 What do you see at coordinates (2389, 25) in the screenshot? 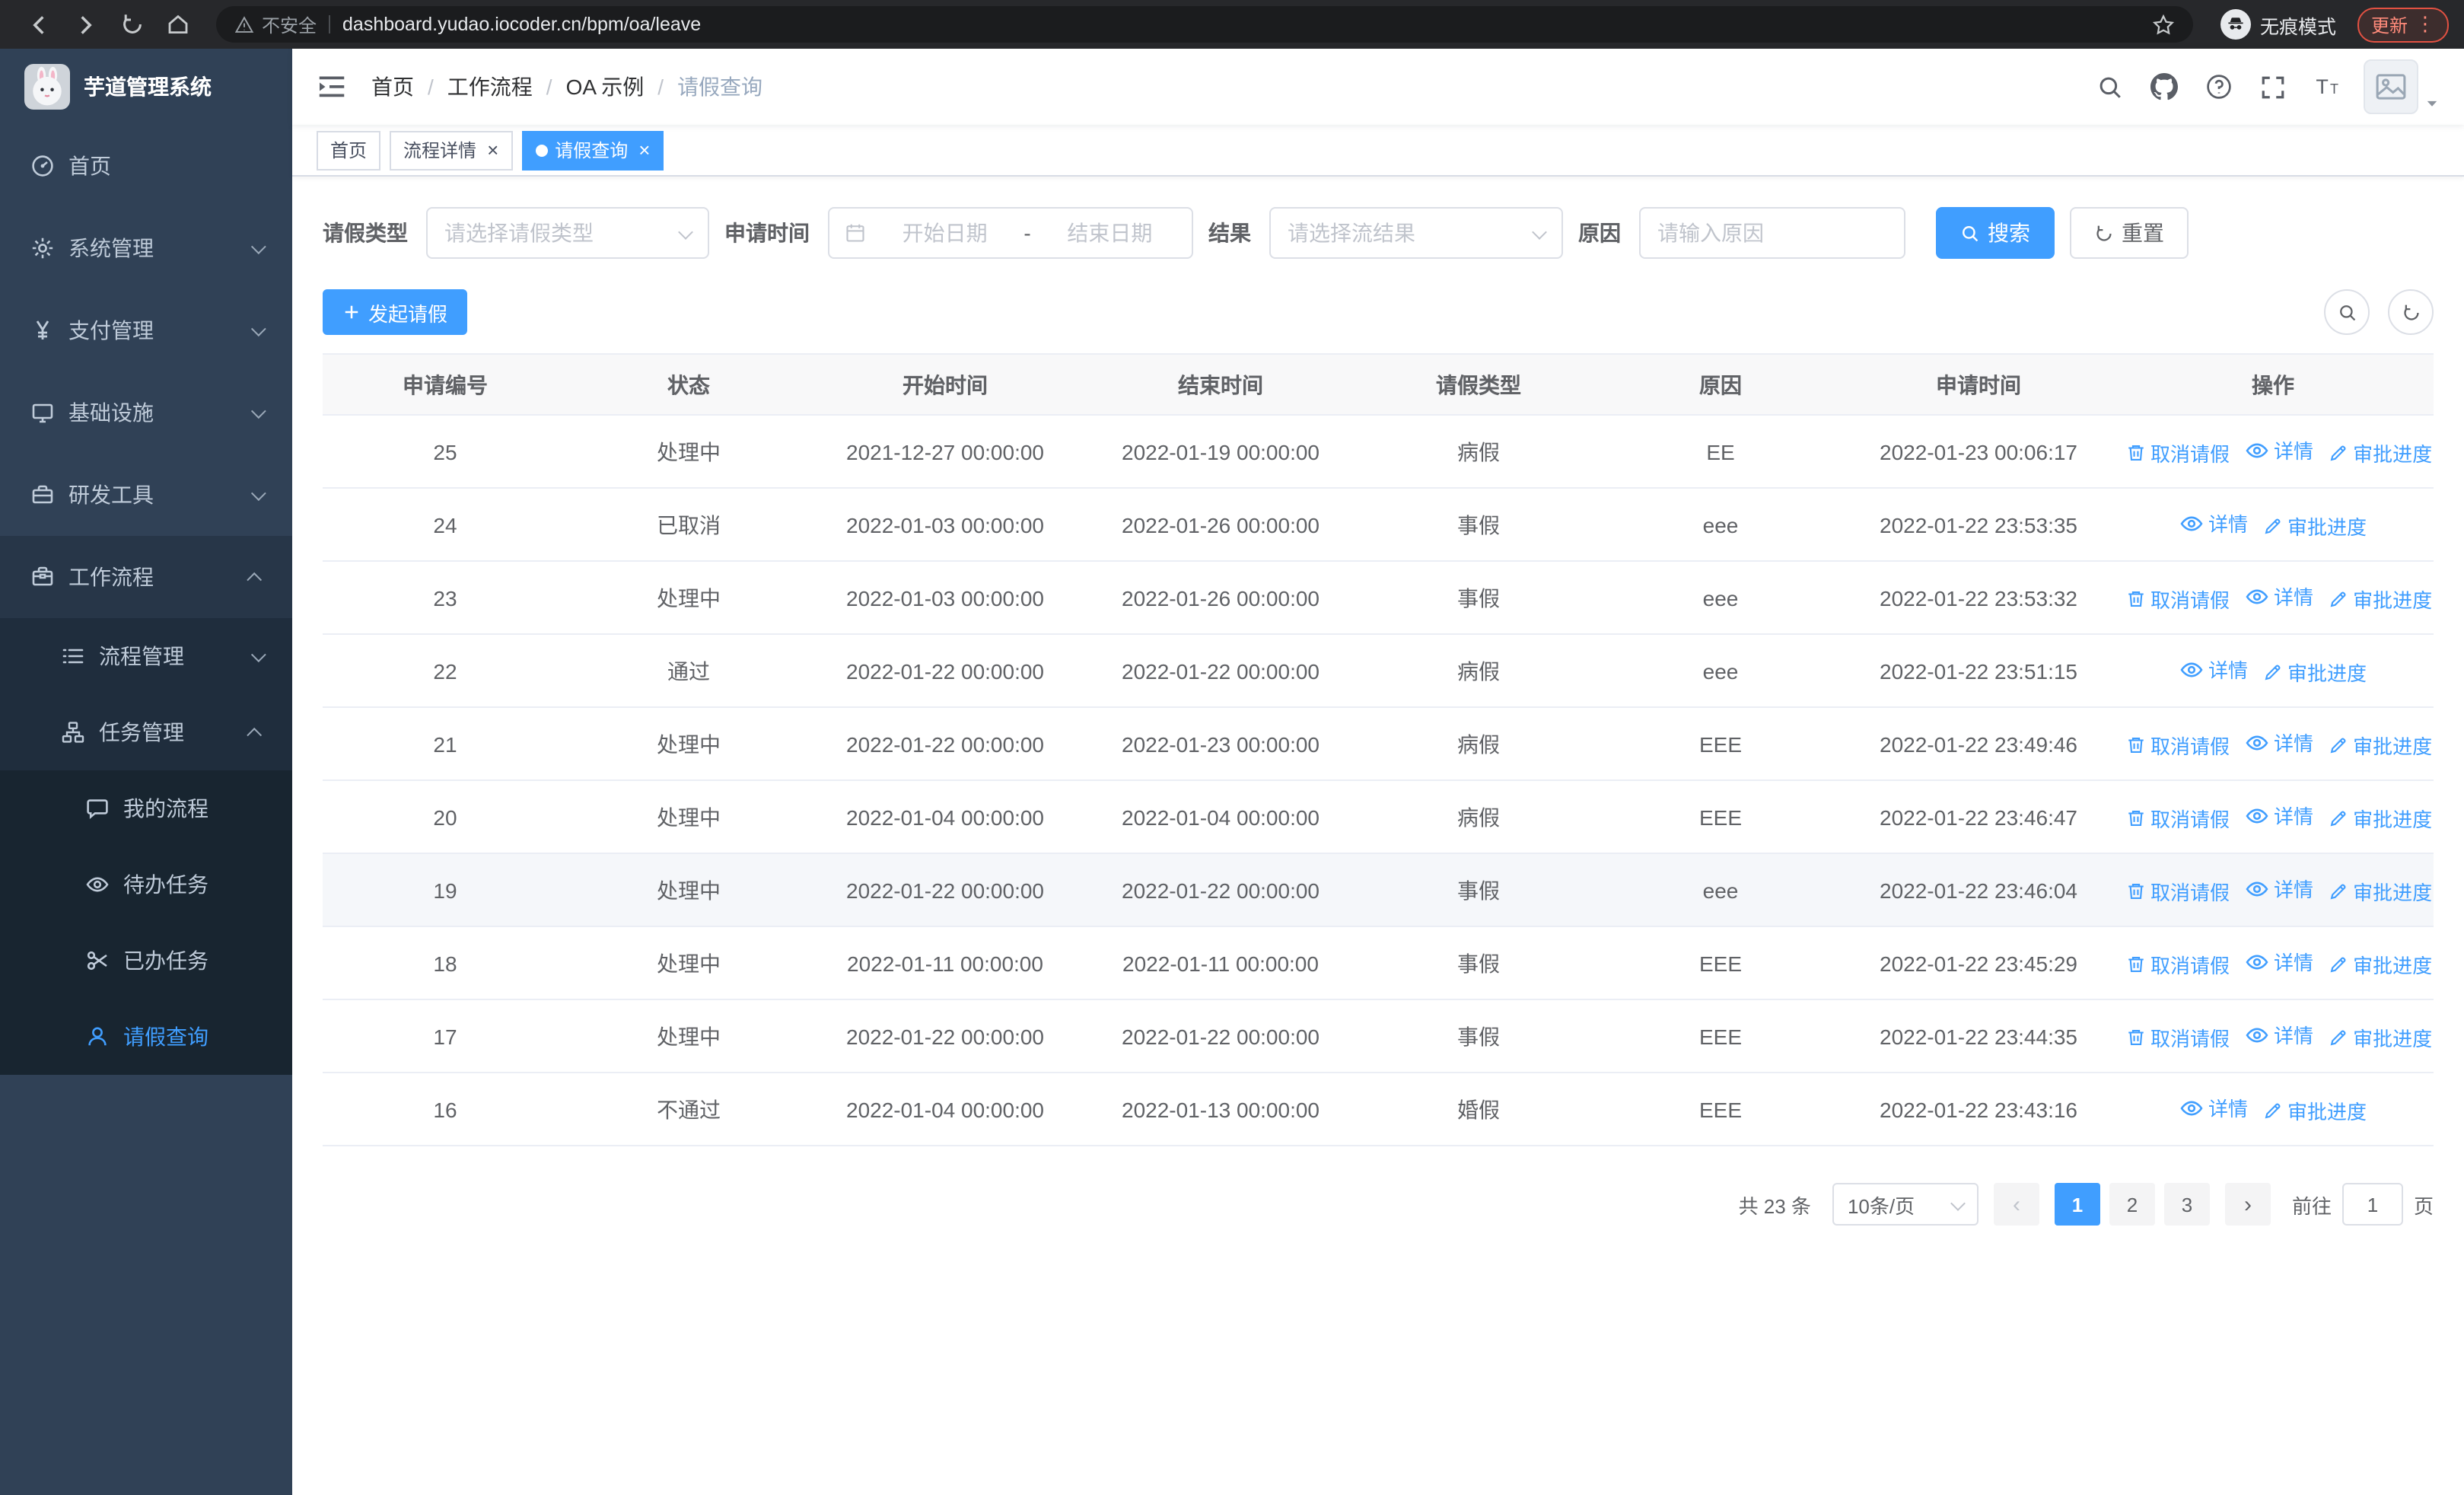
I see `update-label: 更新` at bounding box center [2389, 25].